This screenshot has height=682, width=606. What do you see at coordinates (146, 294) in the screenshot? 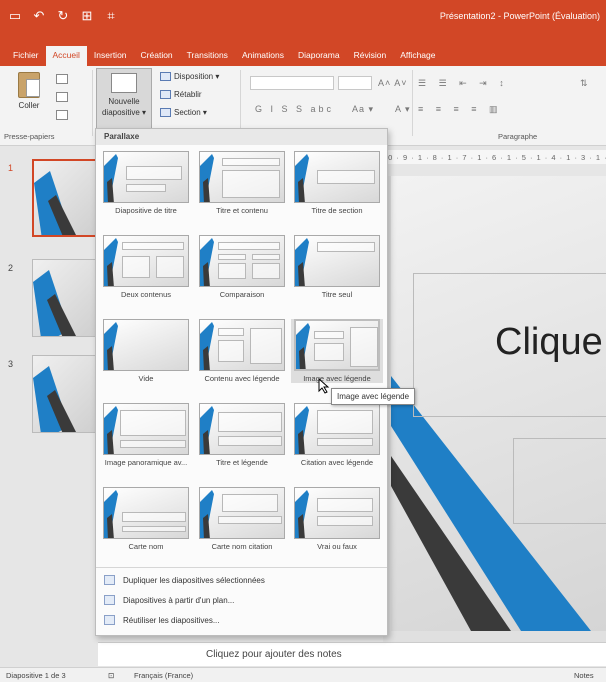
I see `layout-label: Deux contenus` at bounding box center [146, 294].